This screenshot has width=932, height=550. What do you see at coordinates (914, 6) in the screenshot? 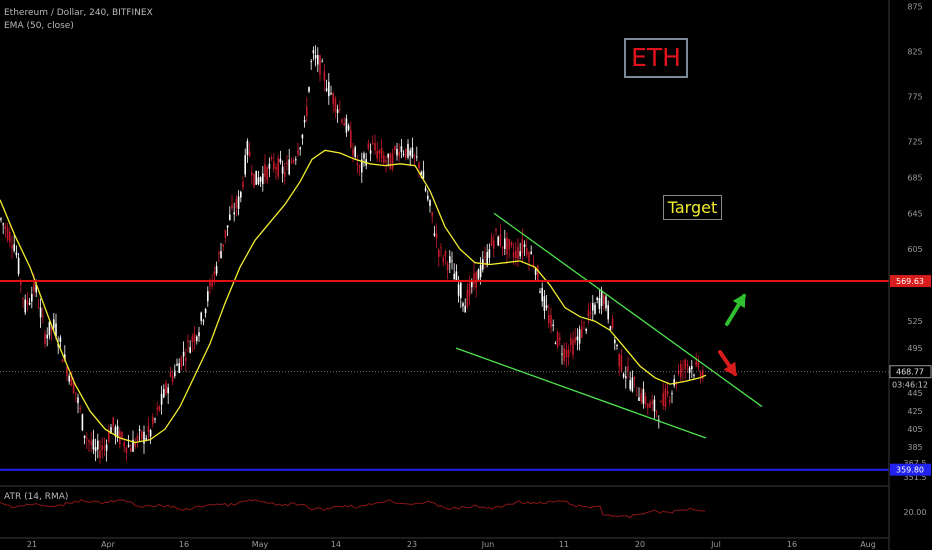
I see `y-tick-label: 875` at bounding box center [914, 6].